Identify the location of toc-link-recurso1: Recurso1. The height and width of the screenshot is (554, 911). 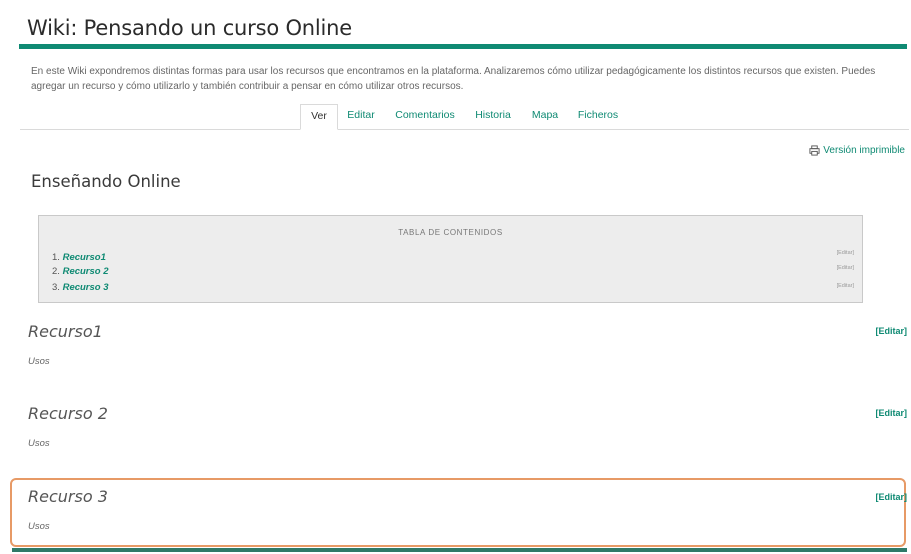
(84, 257).